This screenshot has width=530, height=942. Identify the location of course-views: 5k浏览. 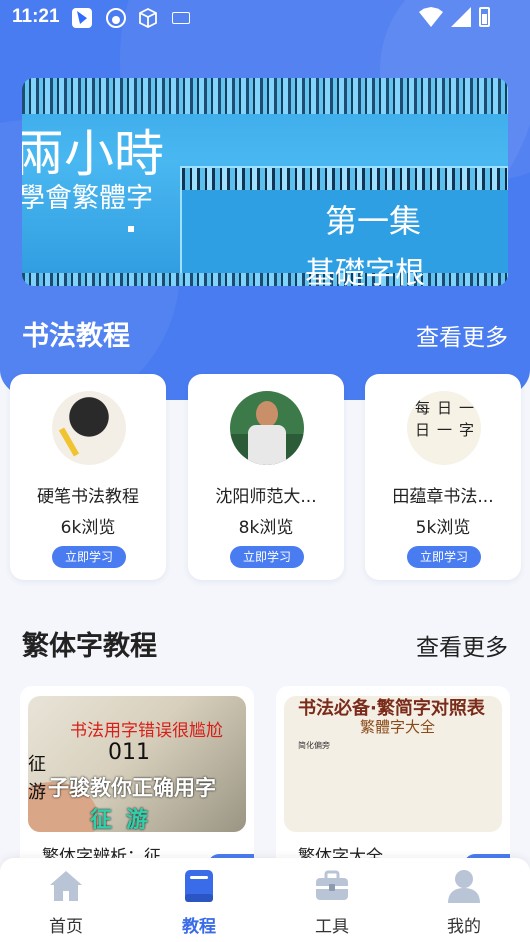
(443, 528).